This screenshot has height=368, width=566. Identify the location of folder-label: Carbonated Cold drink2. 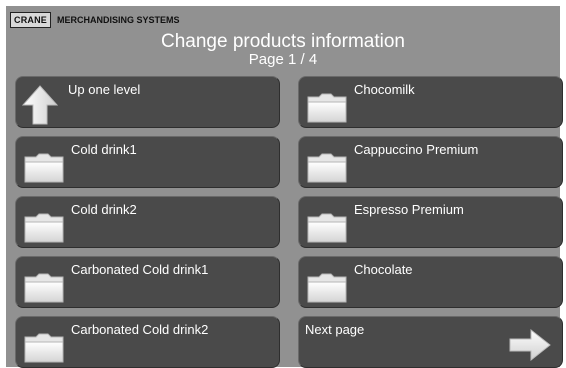
(140, 329).